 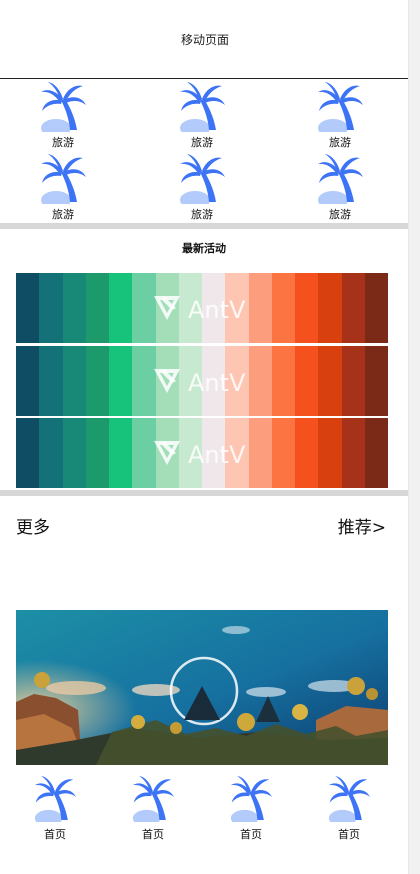 I want to click on recommend-link: 推荐>, so click(x=362, y=525).